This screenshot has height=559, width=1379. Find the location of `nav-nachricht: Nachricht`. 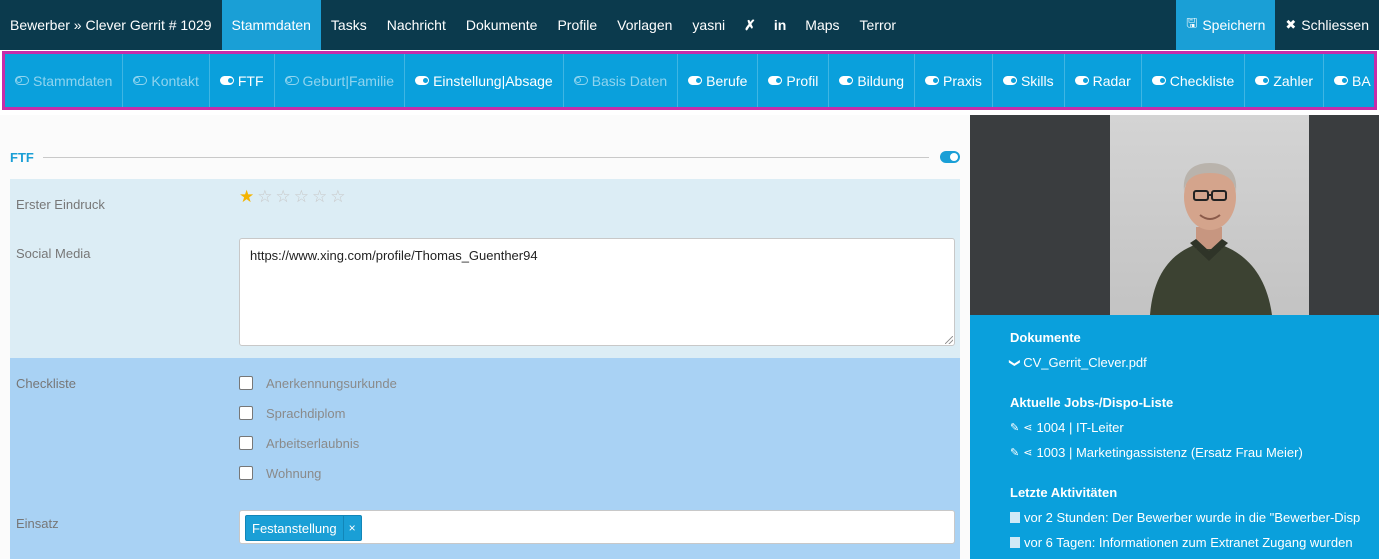

nav-nachricht: Nachricht is located at coordinates (416, 25).